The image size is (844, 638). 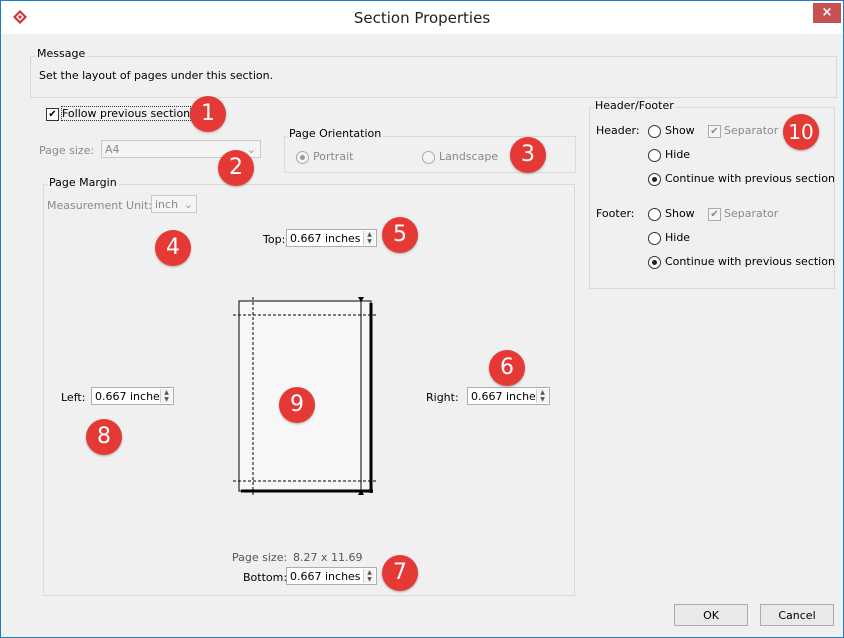 What do you see at coordinates (83, 182) in the screenshot?
I see `page-margin-label: Page Margin` at bounding box center [83, 182].